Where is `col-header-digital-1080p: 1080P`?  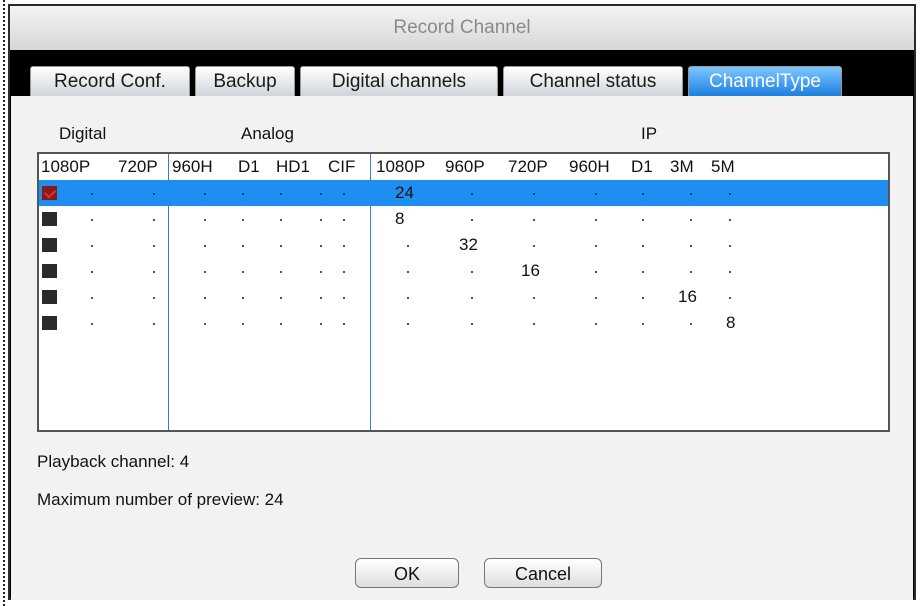
col-header-digital-1080p: 1080P is located at coordinates (66, 166).